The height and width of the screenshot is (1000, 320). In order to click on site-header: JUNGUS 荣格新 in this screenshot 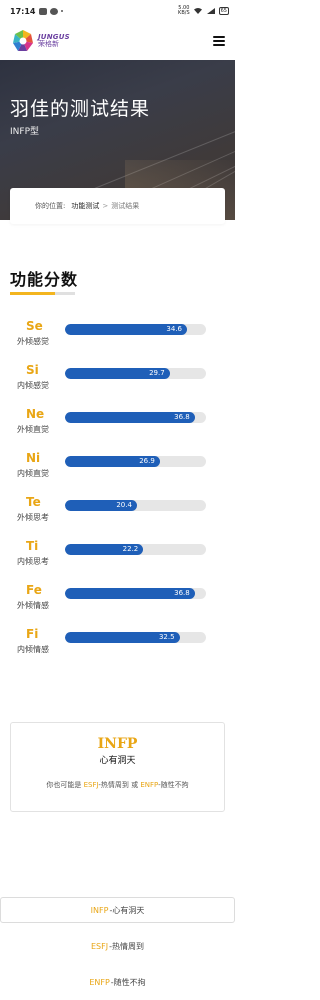, I will do `click(117, 41)`.